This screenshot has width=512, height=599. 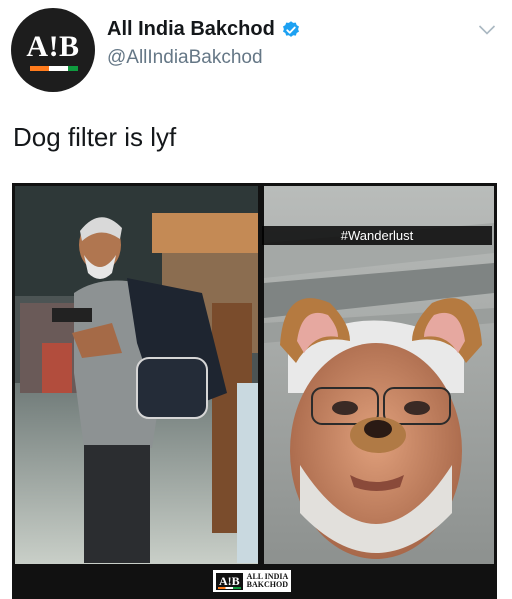 What do you see at coordinates (487, 30) in the screenshot?
I see `chevron-down-icon` at bounding box center [487, 30].